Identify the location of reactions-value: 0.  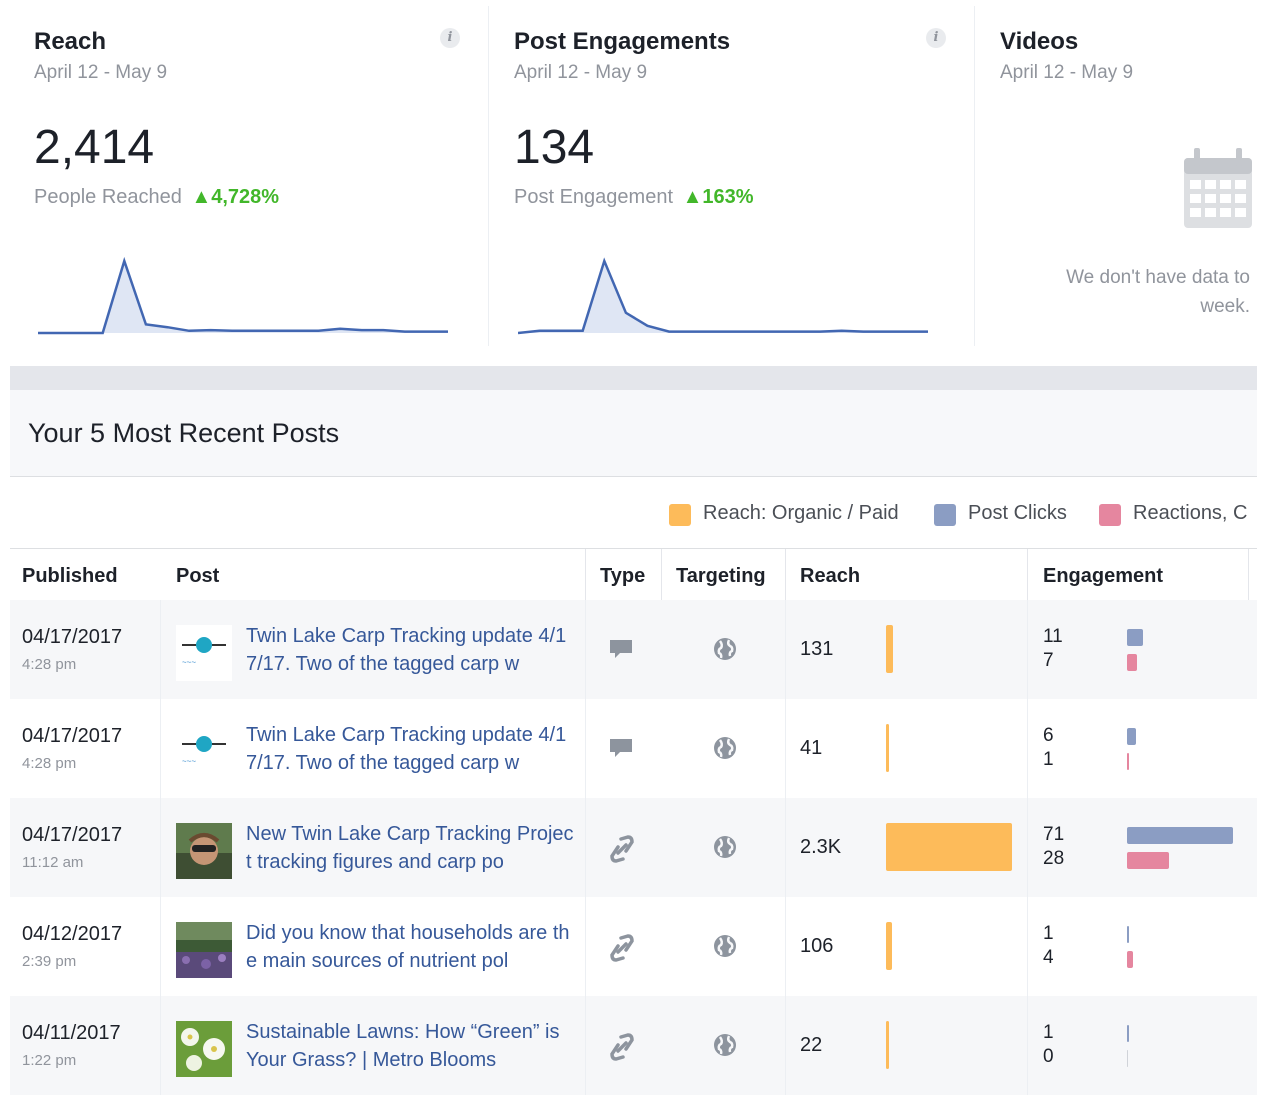
(1048, 1056).